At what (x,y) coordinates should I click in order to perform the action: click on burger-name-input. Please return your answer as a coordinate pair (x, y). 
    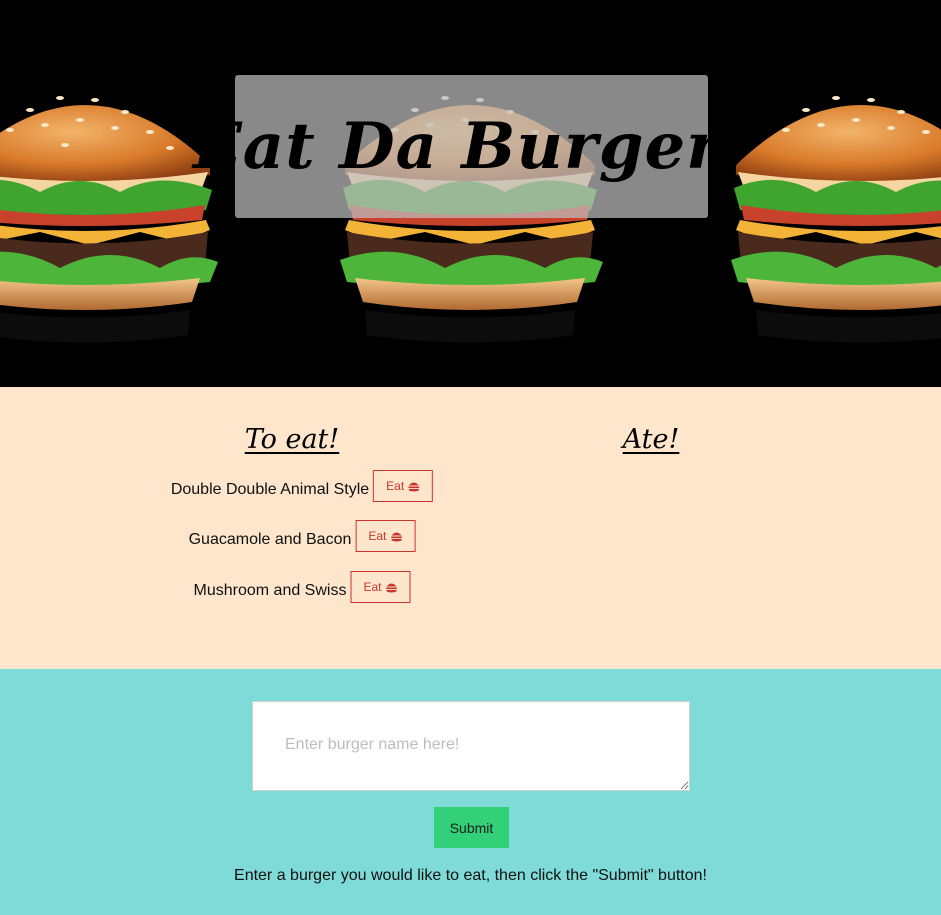
    Looking at the image, I should click on (471, 746).